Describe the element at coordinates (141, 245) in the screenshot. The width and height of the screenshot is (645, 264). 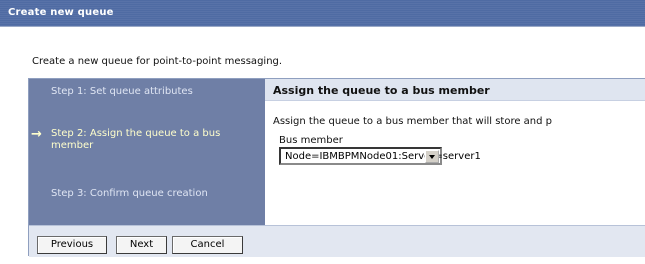
I see `next-button: Next` at that location.